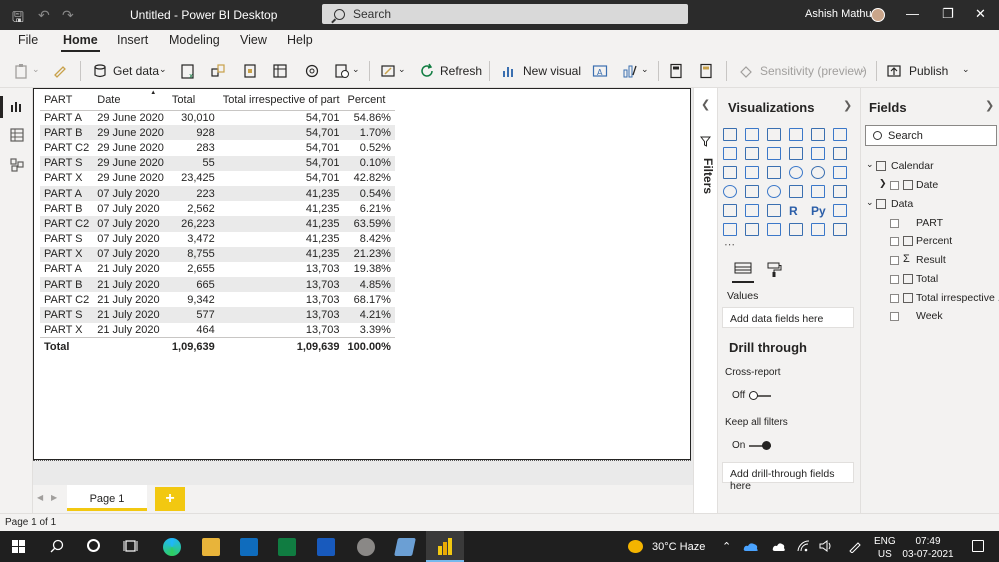 Image resolution: width=999 pixels, height=562 pixels. What do you see at coordinates (188, 71) in the screenshot?
I see `excel-icon: x` at bounding box center [188, 71].